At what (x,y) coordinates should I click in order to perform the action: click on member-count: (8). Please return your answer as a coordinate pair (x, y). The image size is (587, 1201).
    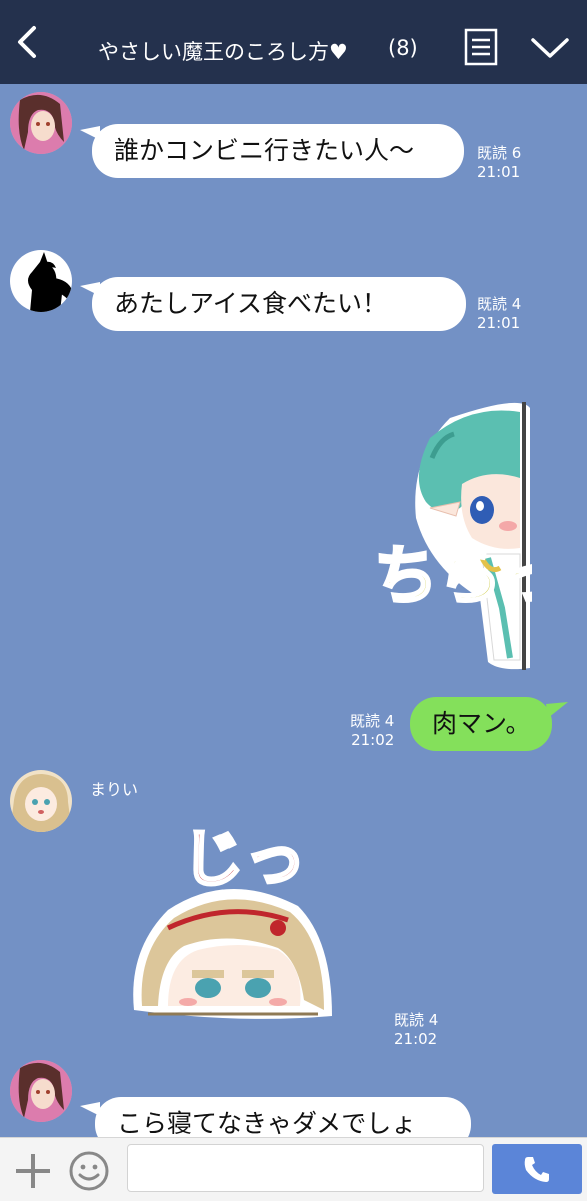
    Looking at the image, I should click on (403, 48).